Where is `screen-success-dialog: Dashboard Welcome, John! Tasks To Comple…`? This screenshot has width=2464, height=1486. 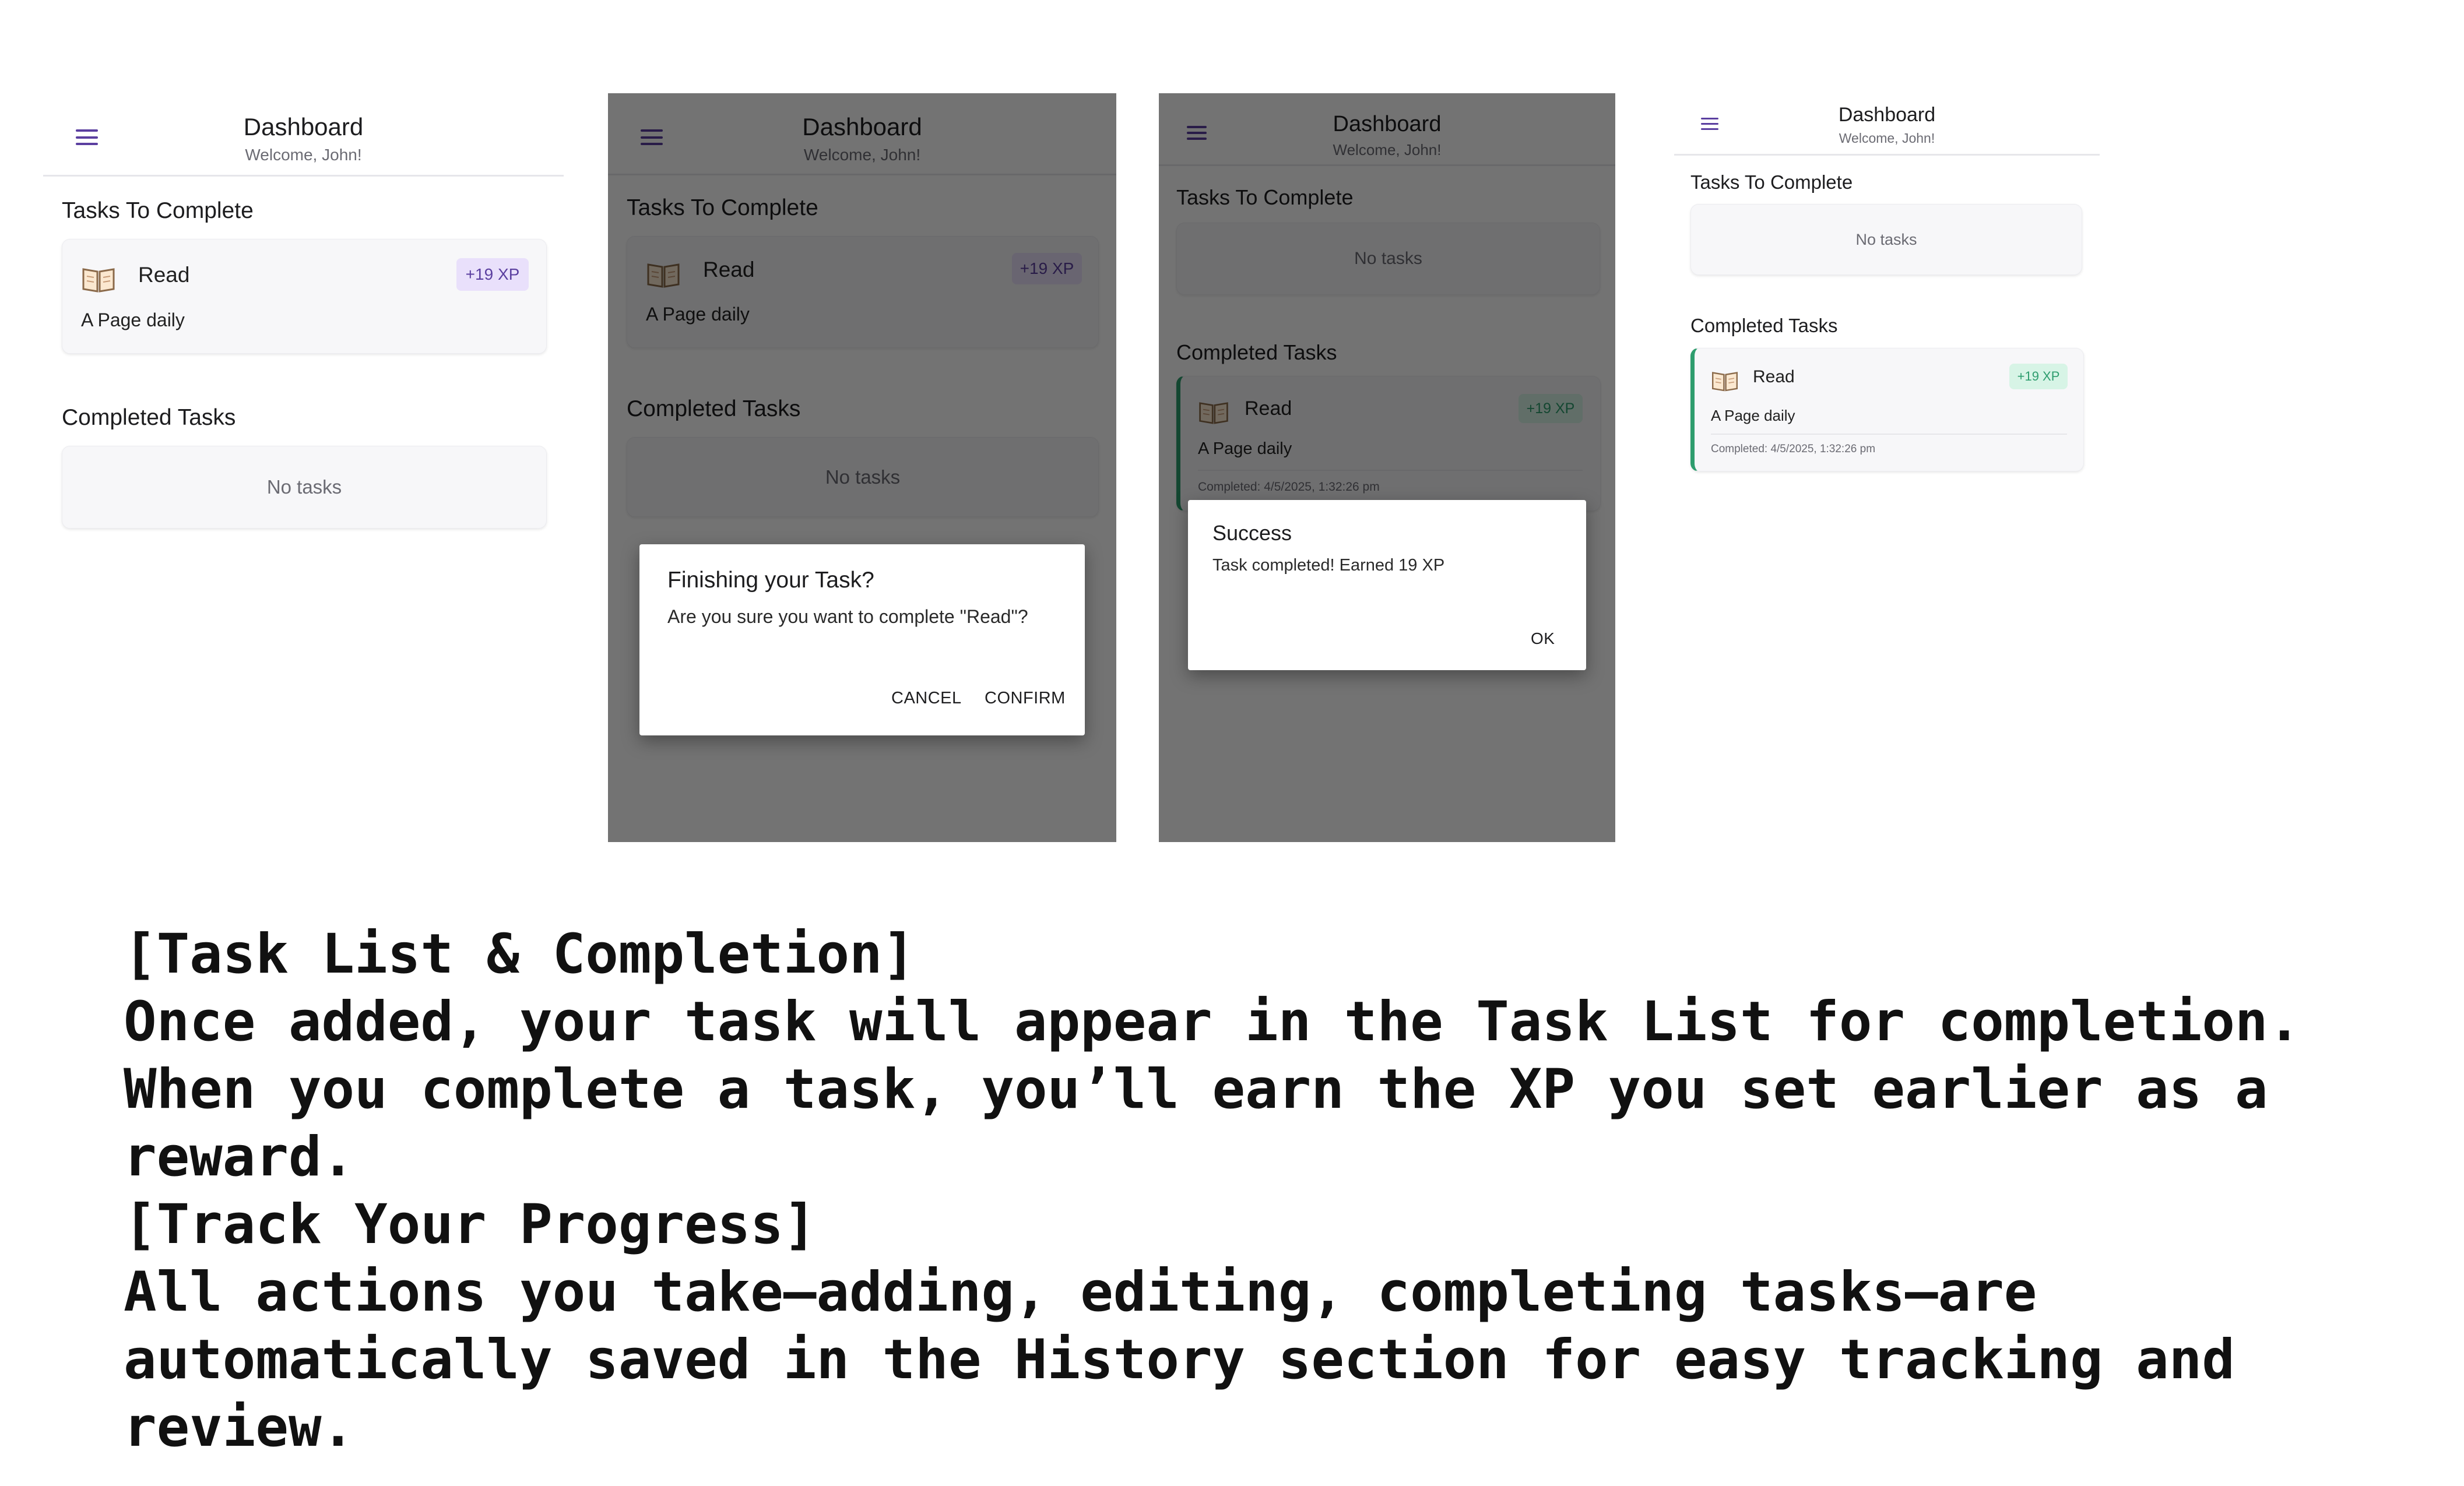 screen-success-dialog: Dashboard Welcome, John! Tasks To Comple… is located at coordinates (1387, 468).